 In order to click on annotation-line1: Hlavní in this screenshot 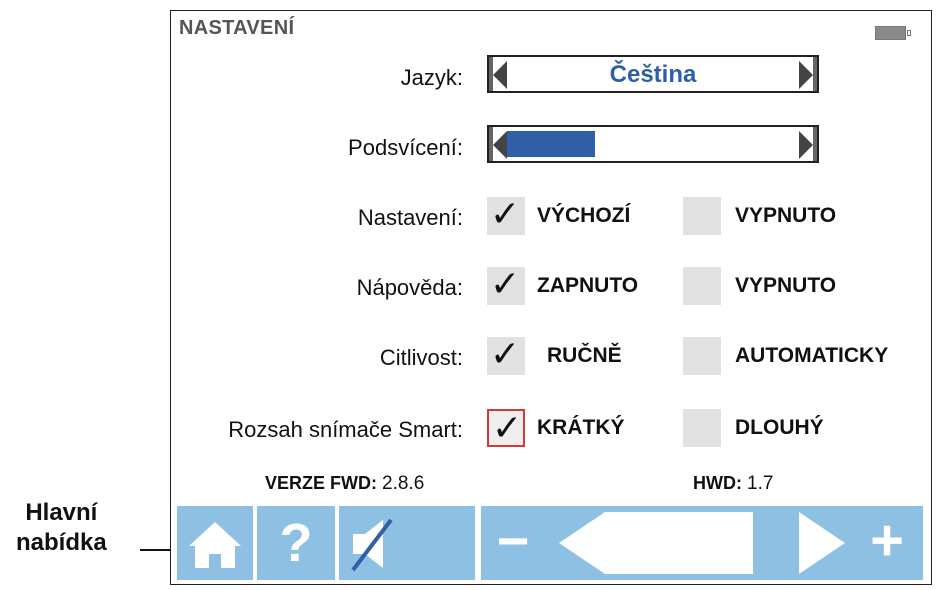, I will do `click(61, 512)`.